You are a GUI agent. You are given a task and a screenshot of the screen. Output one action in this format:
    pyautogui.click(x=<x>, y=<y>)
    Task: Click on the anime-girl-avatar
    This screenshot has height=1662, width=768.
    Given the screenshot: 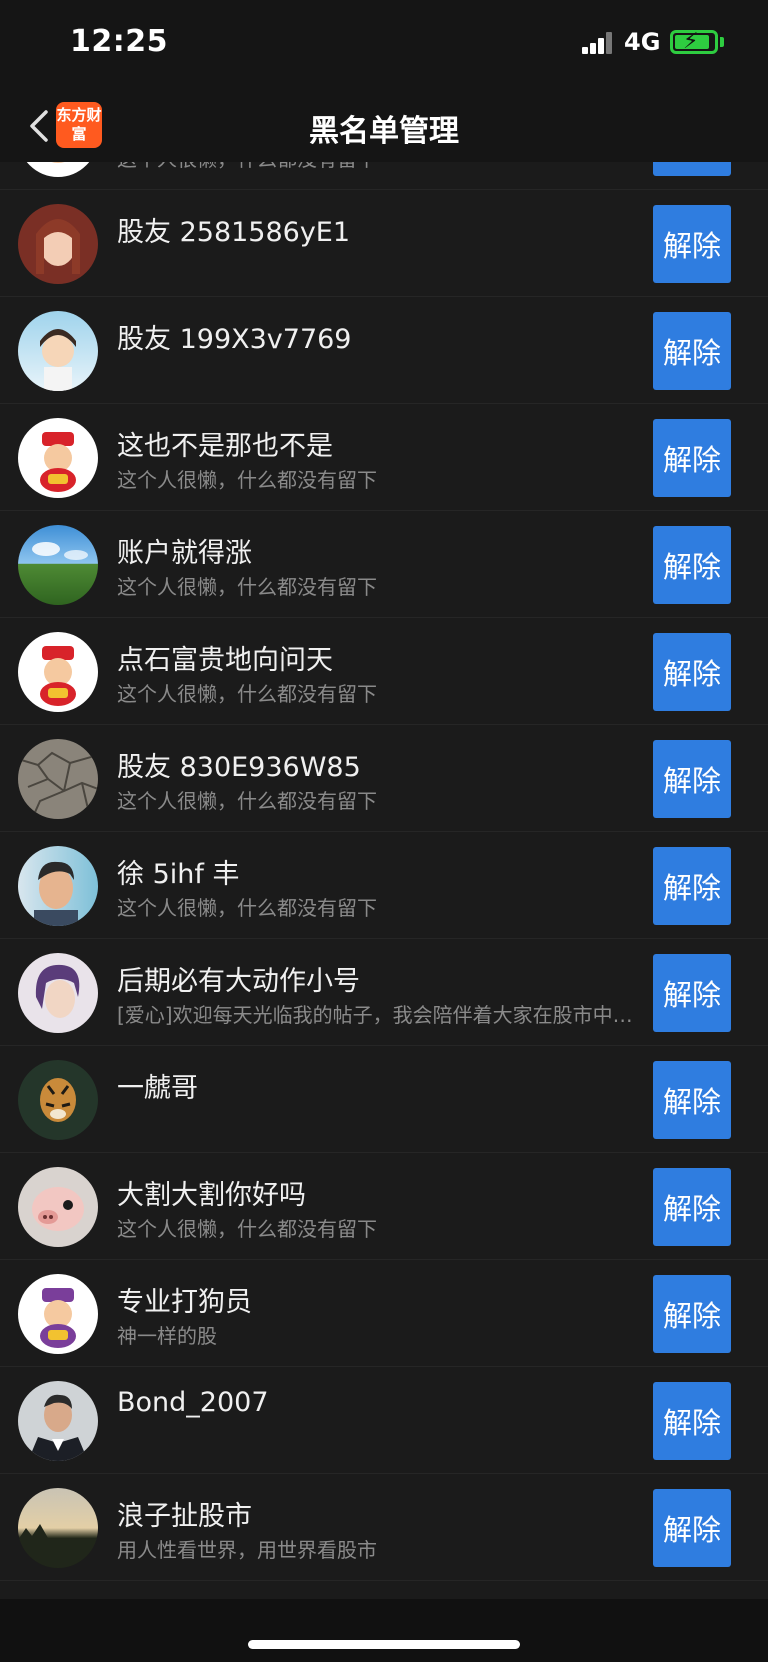 What is the action you would take?
    pyautogui.click(x=58, y=244)
    